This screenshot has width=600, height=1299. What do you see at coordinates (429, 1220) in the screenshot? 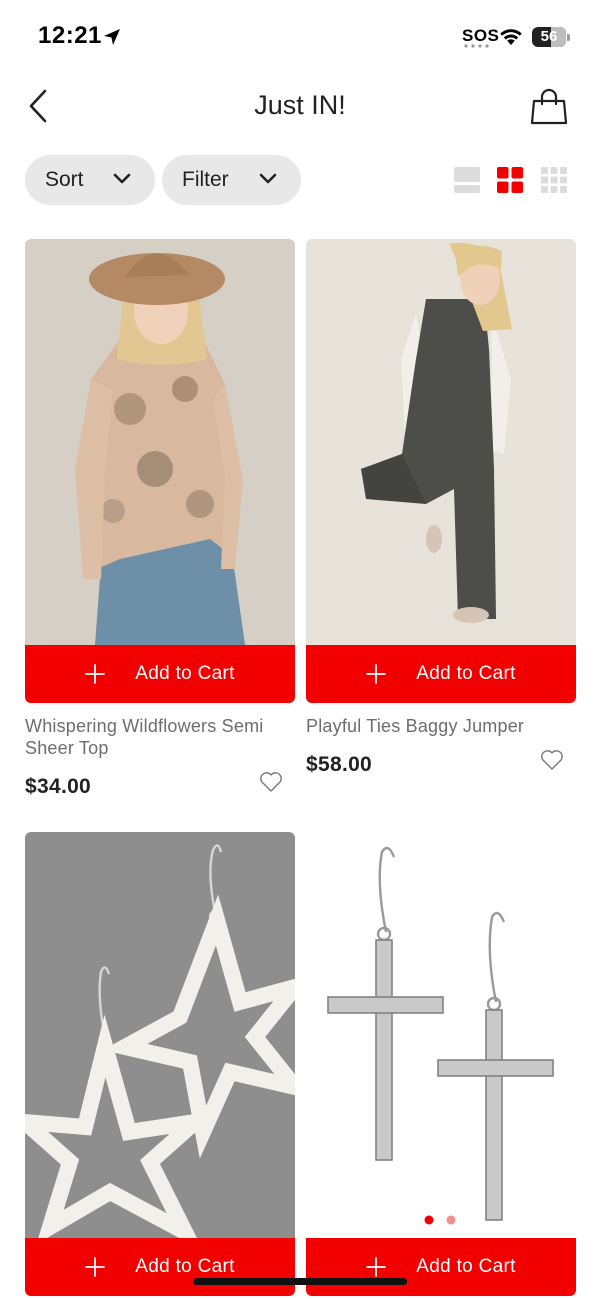
I see `page-dot-active` at bounding box center [429, 1220].